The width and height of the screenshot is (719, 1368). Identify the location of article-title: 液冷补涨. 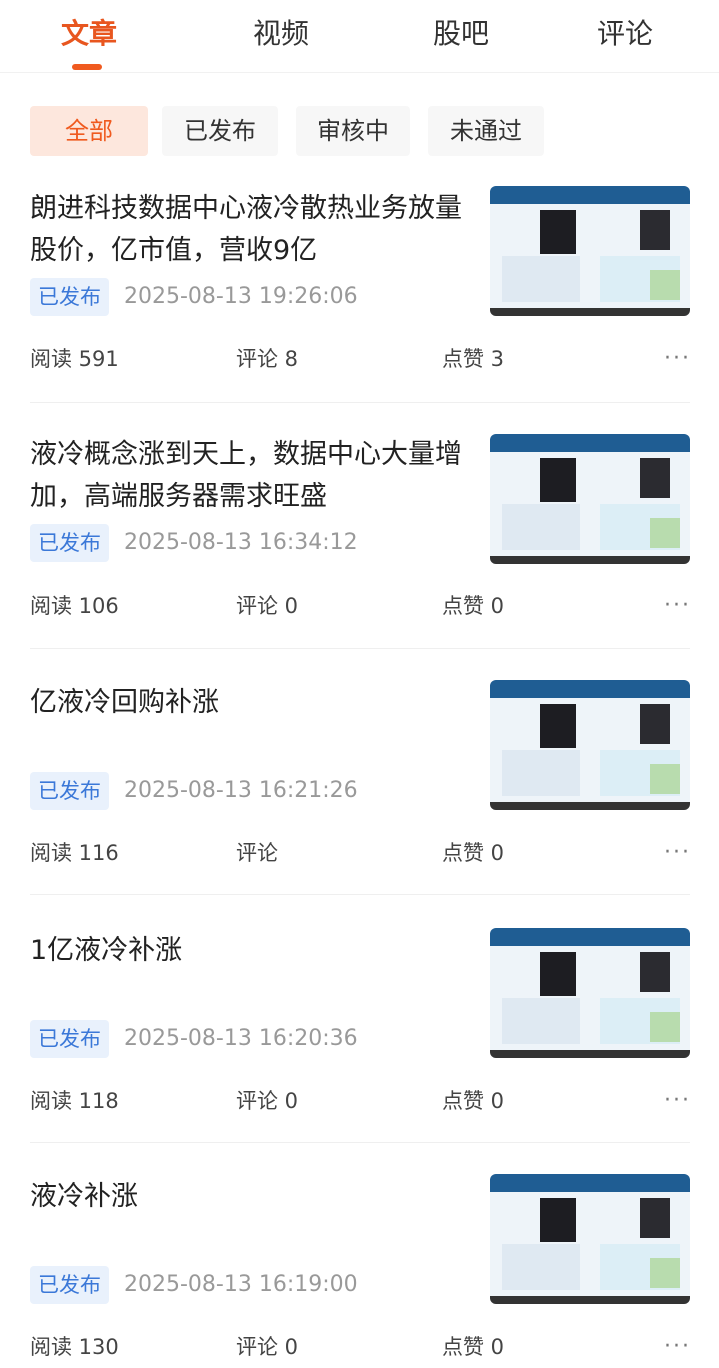
(250, 1197).